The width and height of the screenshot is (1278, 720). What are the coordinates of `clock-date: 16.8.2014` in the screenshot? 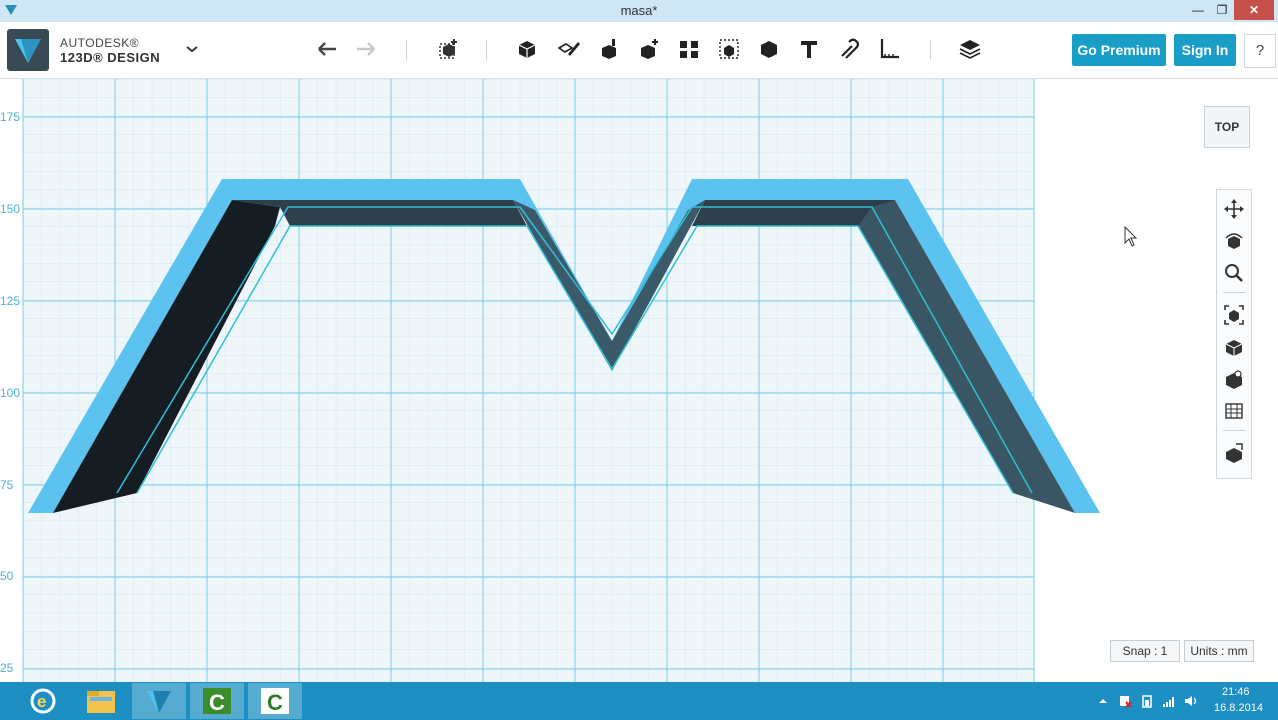 It's located at (1238, 708).